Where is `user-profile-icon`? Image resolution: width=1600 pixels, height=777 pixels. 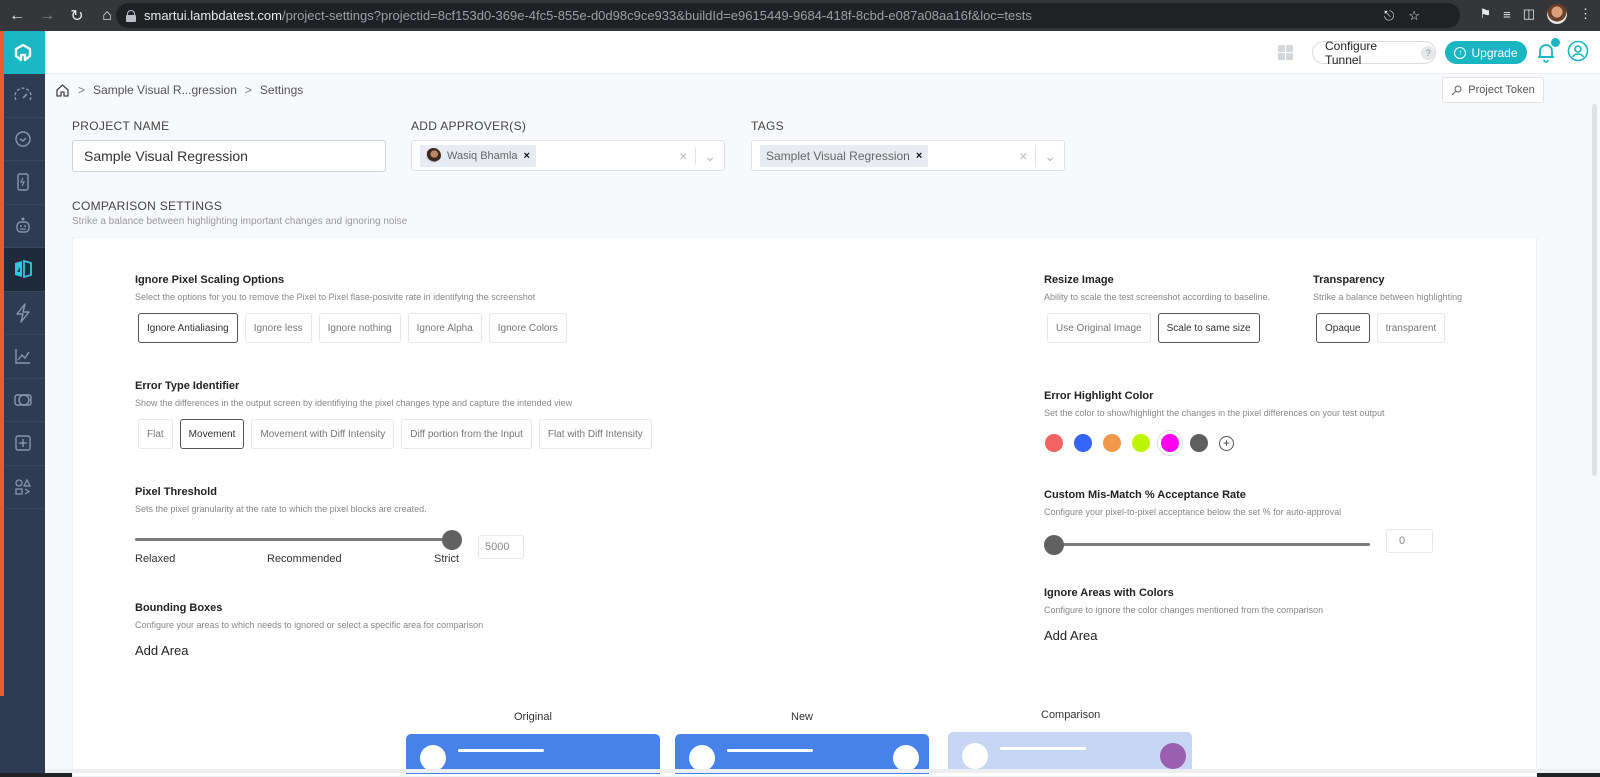
user-profile-icon is located at coordinates (1578, 51).